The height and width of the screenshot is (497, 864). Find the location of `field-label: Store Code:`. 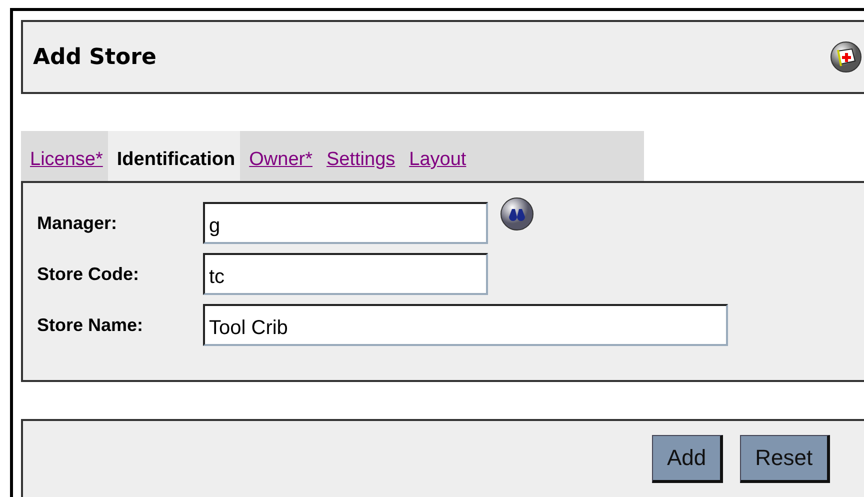

field-label: Store Code: is located at coordinates (88, 274).